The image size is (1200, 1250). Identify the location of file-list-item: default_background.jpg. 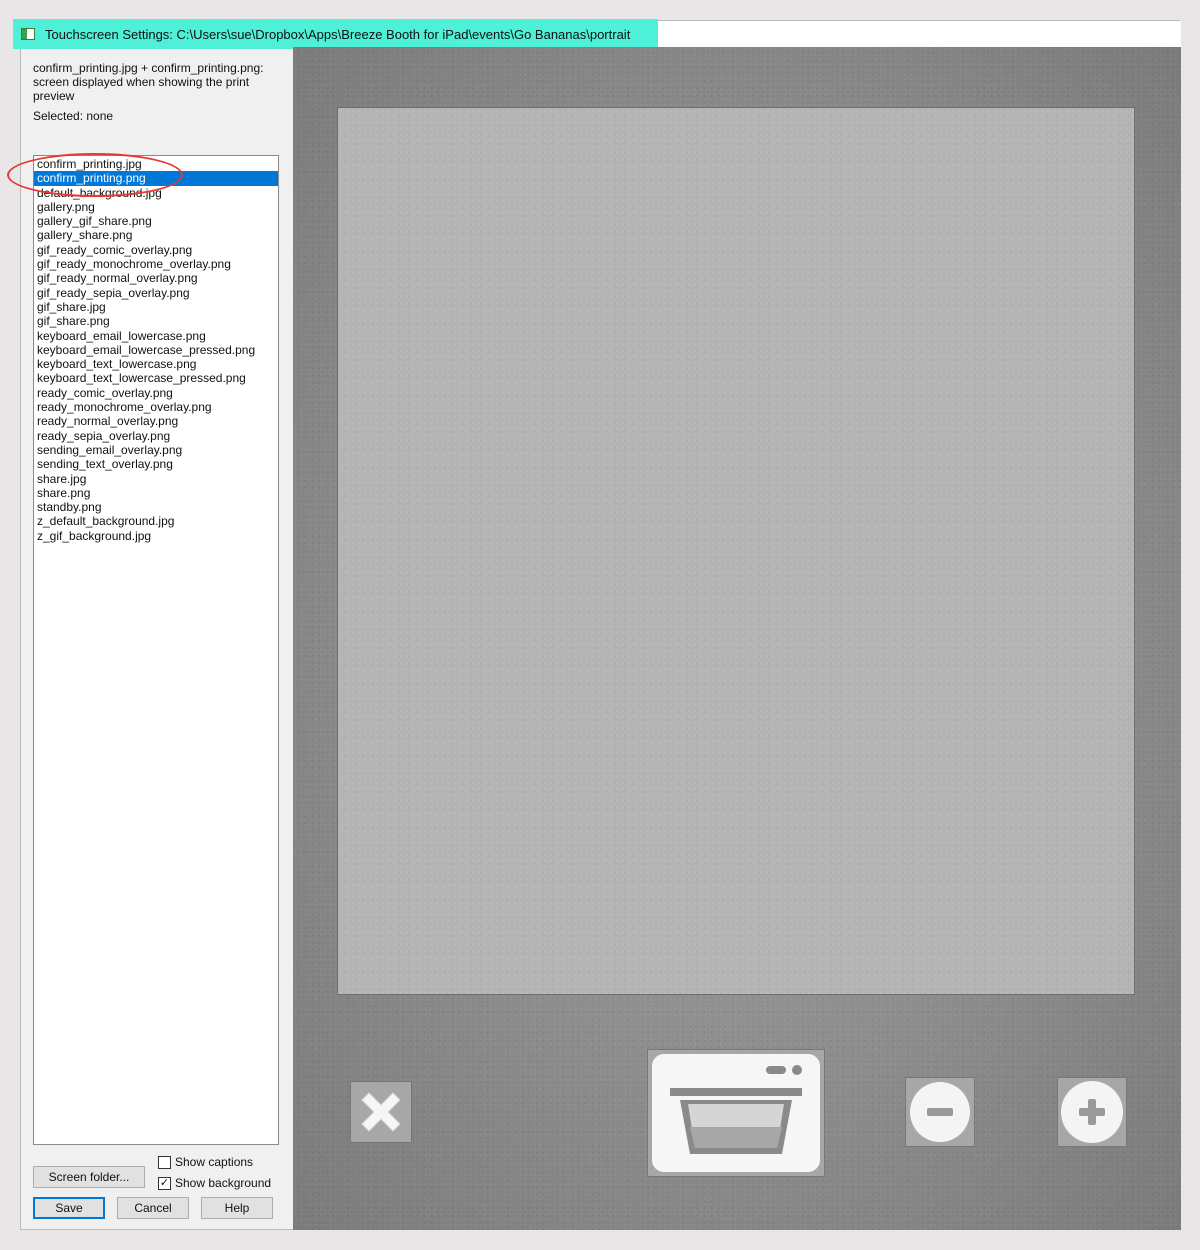
(156, 193).